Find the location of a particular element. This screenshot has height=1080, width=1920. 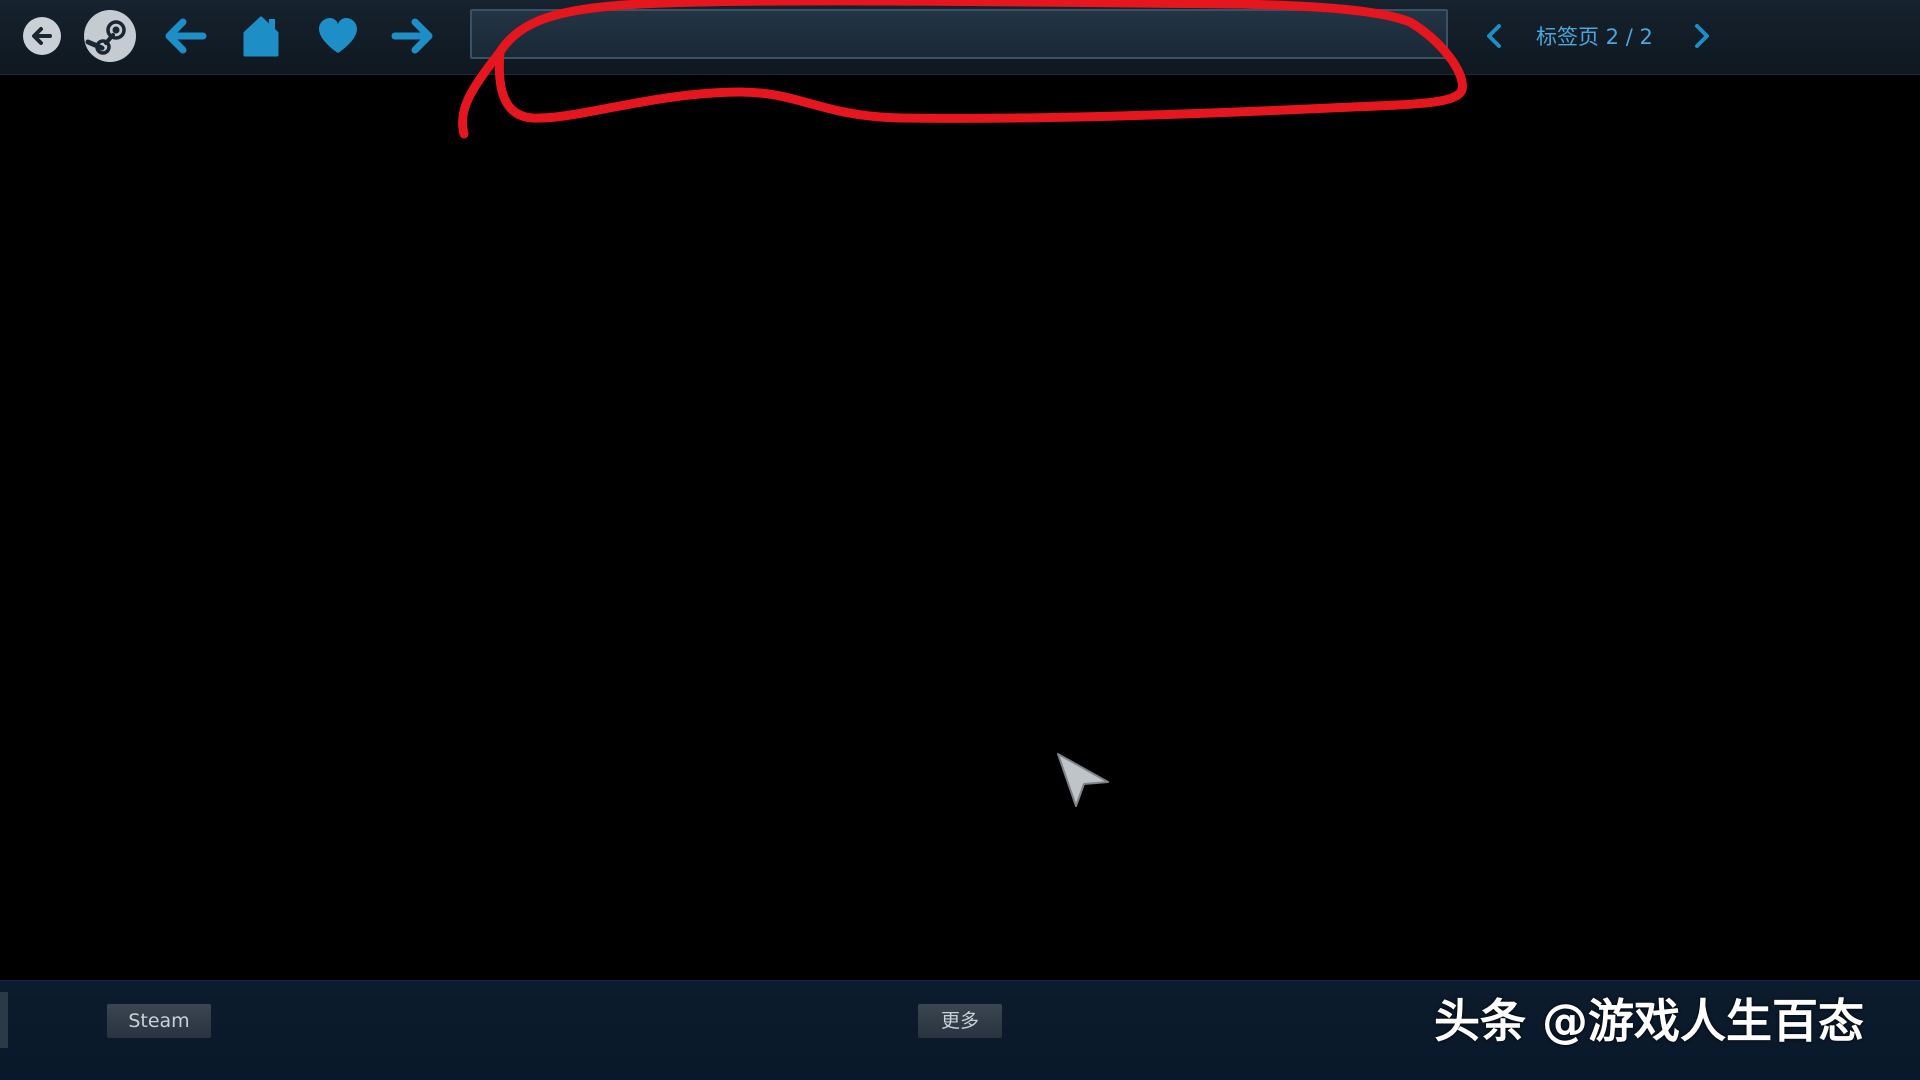

watermark-author: @游戏人生百态 is located at coordinates (1703, 1021).